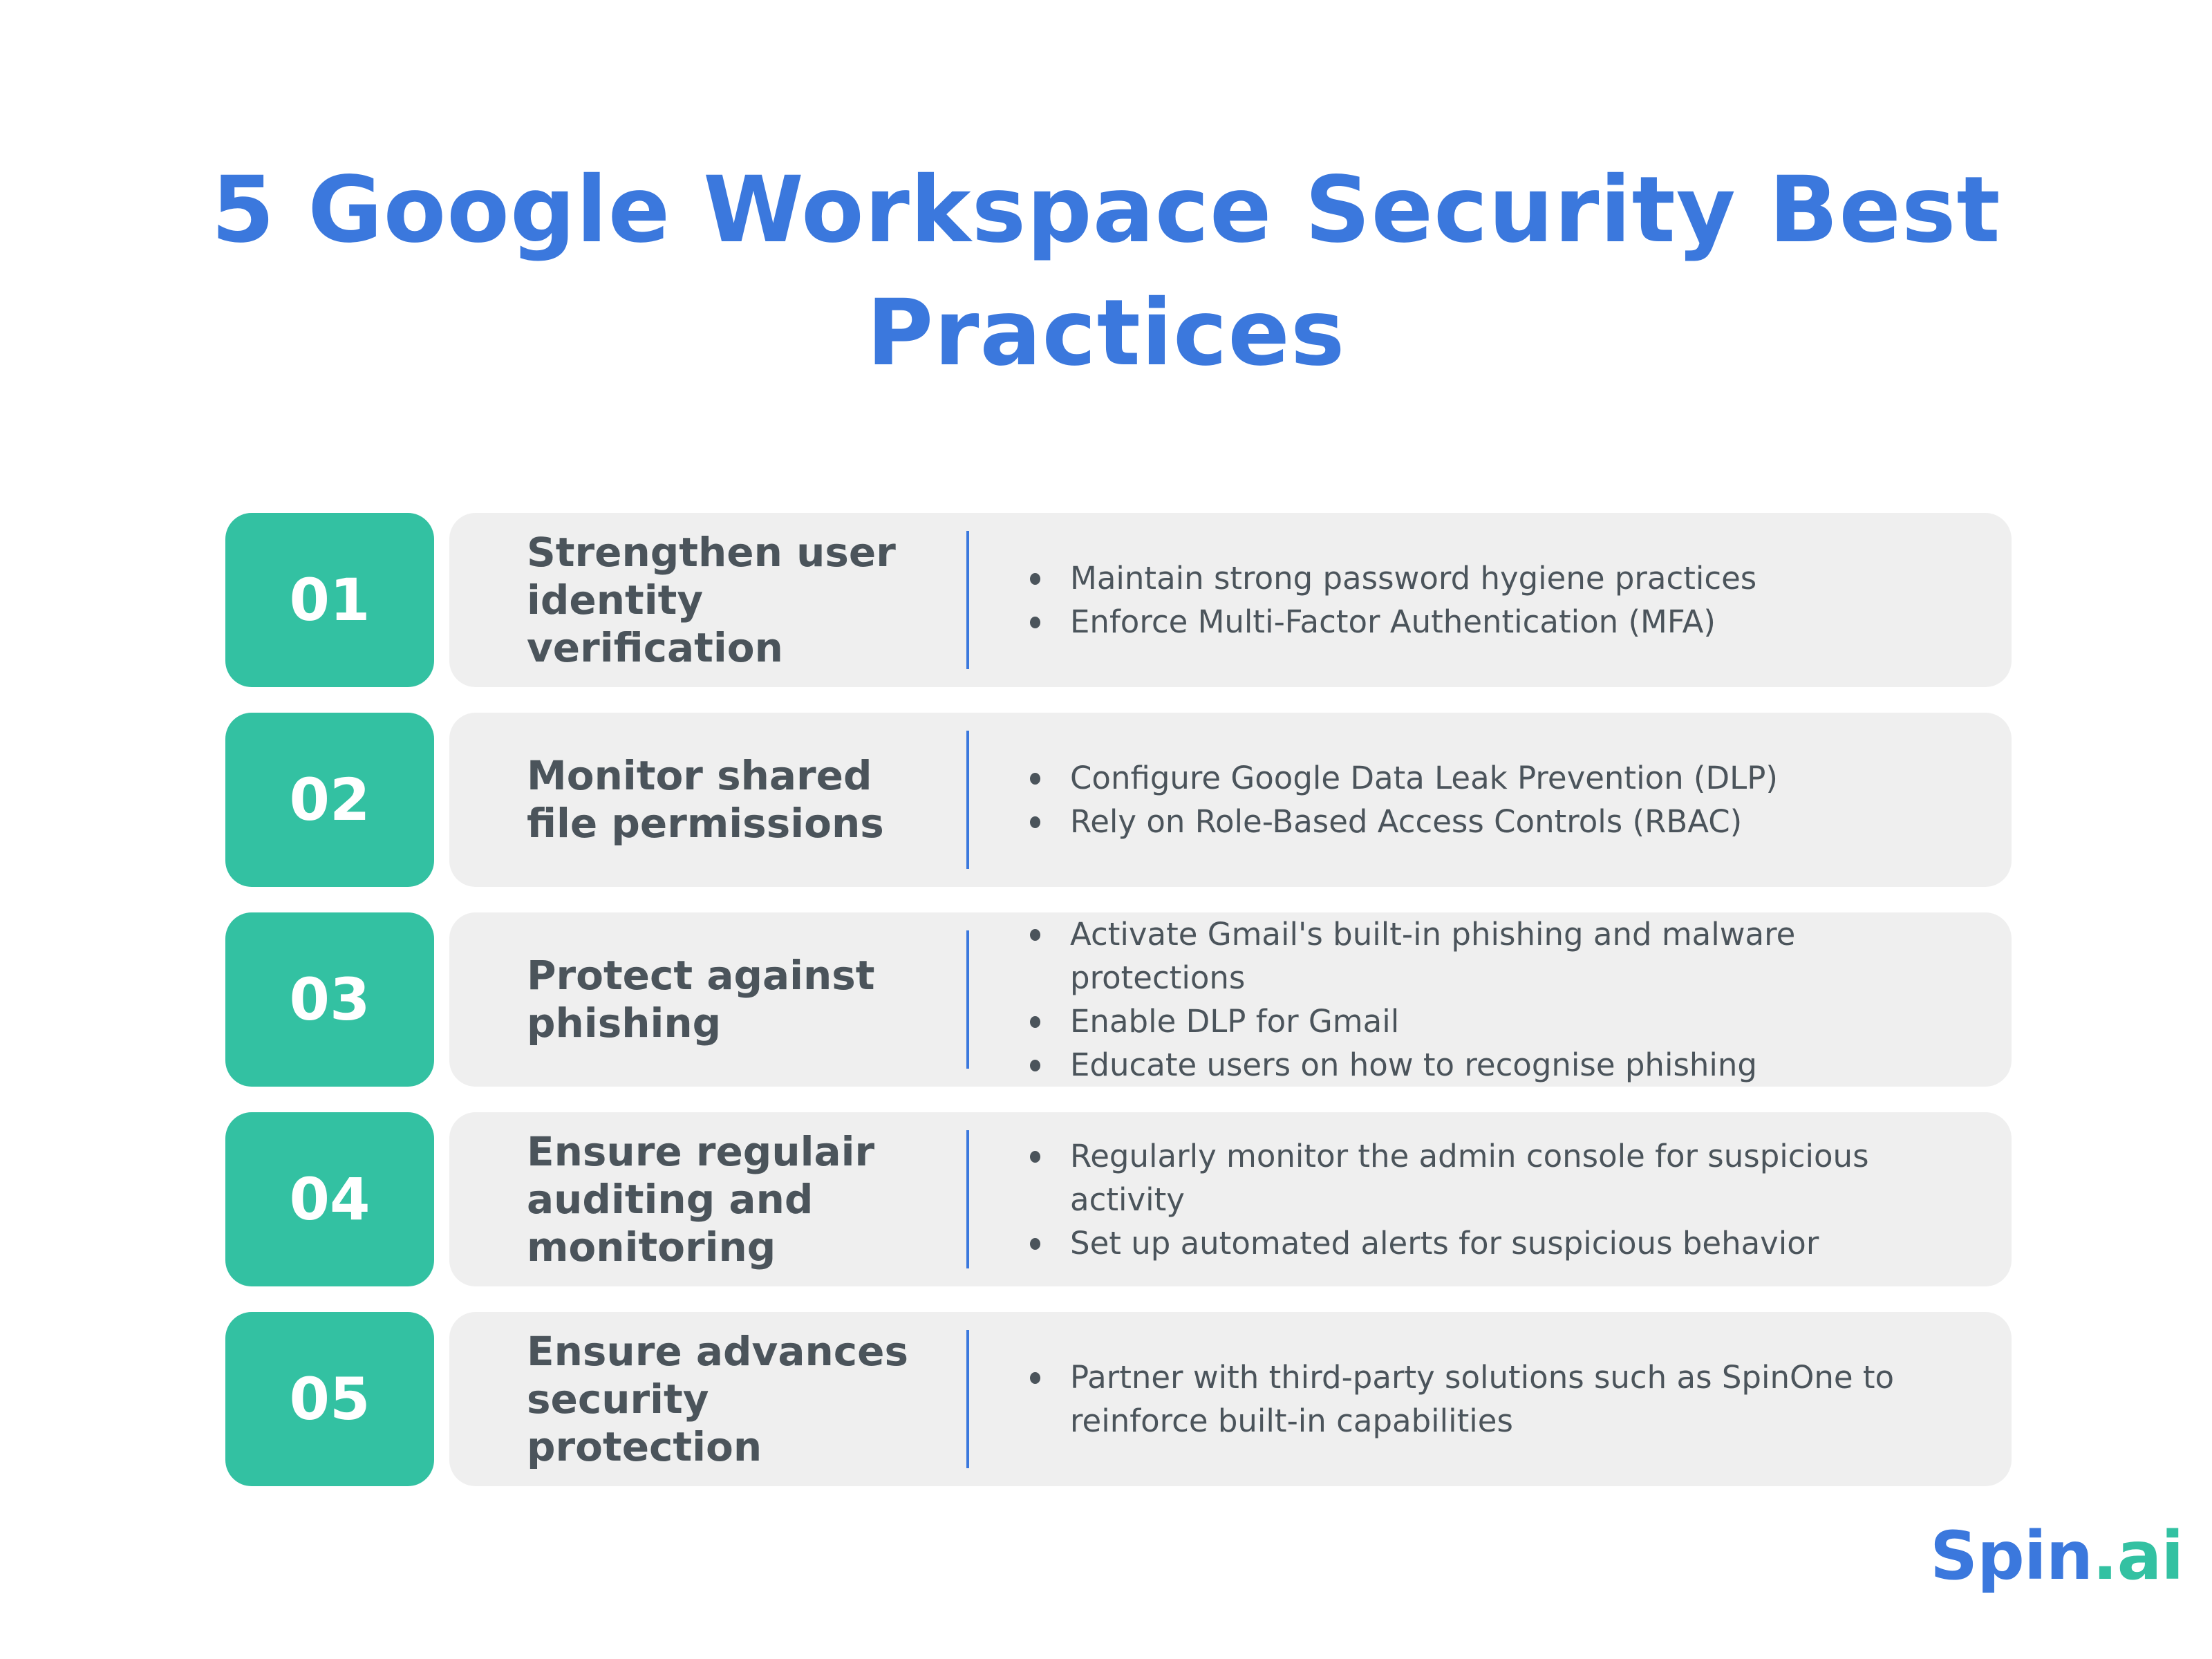 This screenshot has height=1659, width=2212. Describe the element at coordinates (701, 1199) in the screenshot. I see `practice-heading: Ensure regulair auditing and monitoring` at that location.